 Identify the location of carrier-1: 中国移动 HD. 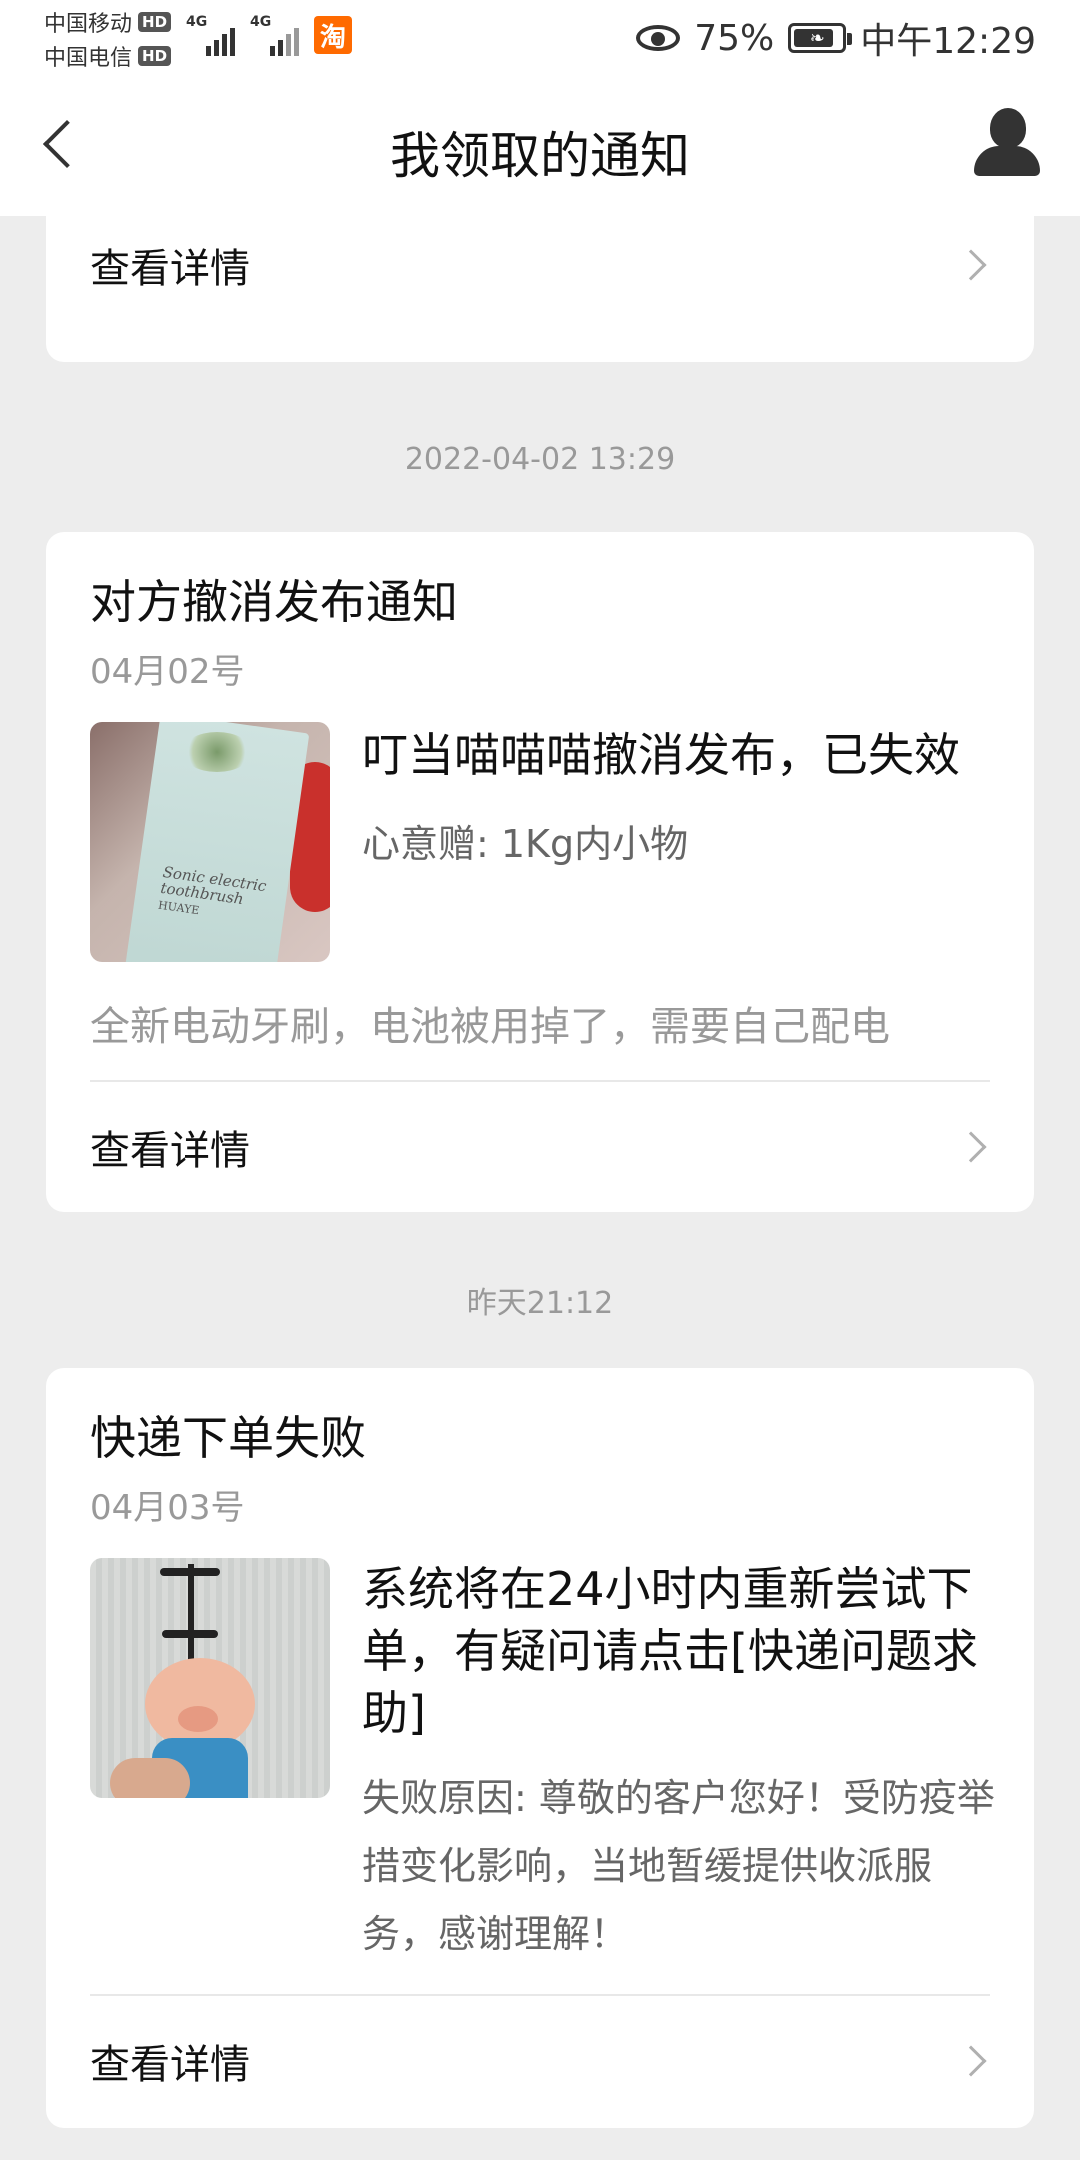
(108, 22).